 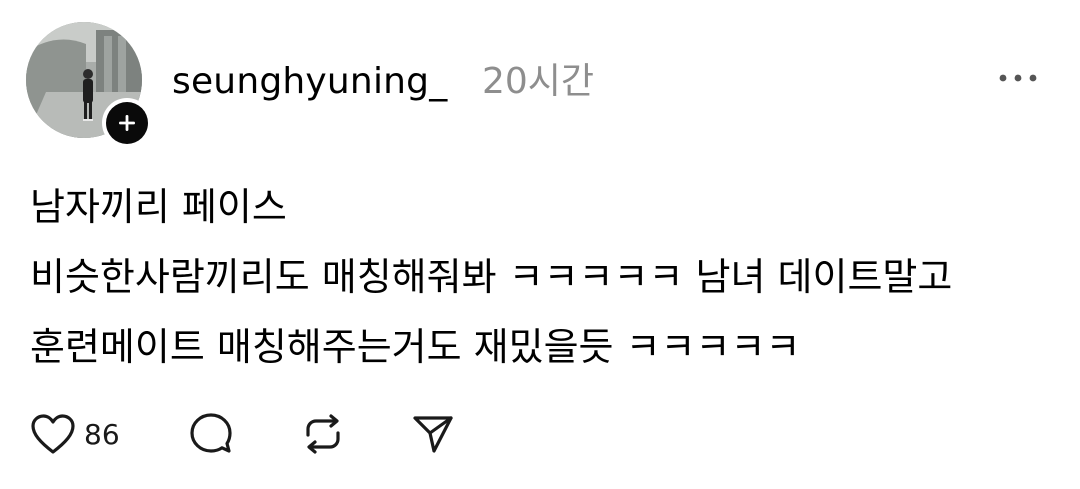 What do you see at coordinates (415, 347) in the screenshot?
I see `post-text-line: 훈련메이트 매칭해주는거도 재밌을듯 ㅋㅋㅋㅋㅋ` at bounding box center [415, 347].